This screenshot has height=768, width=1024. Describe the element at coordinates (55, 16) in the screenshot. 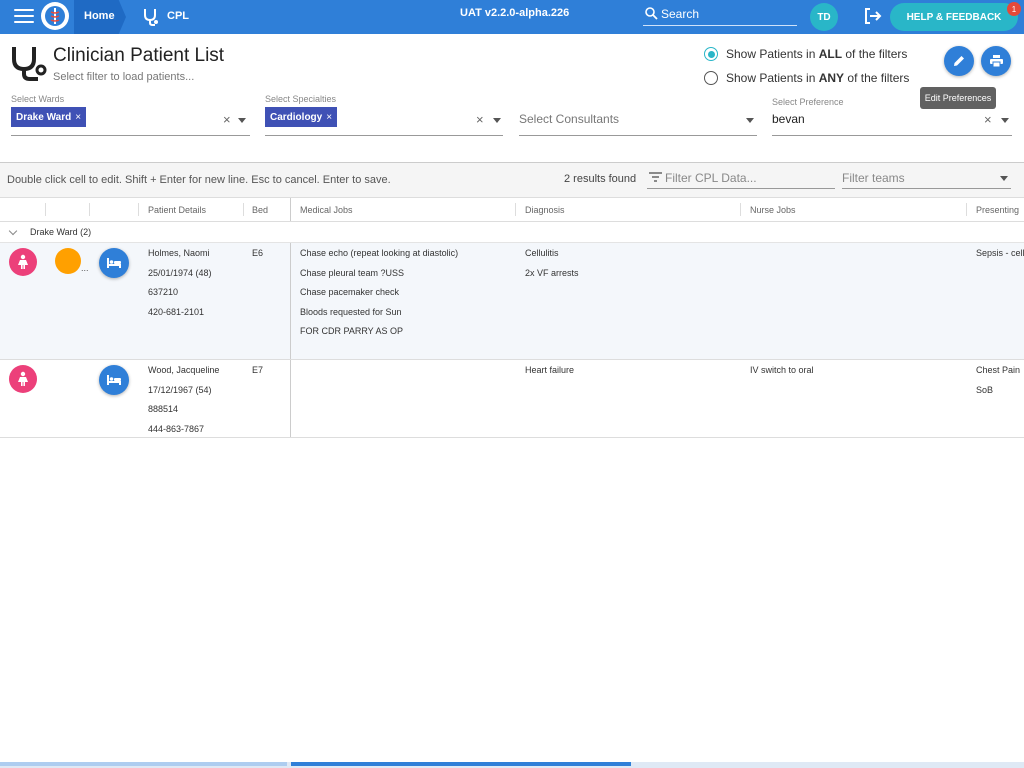

I see `app-logo-icon` at that location.